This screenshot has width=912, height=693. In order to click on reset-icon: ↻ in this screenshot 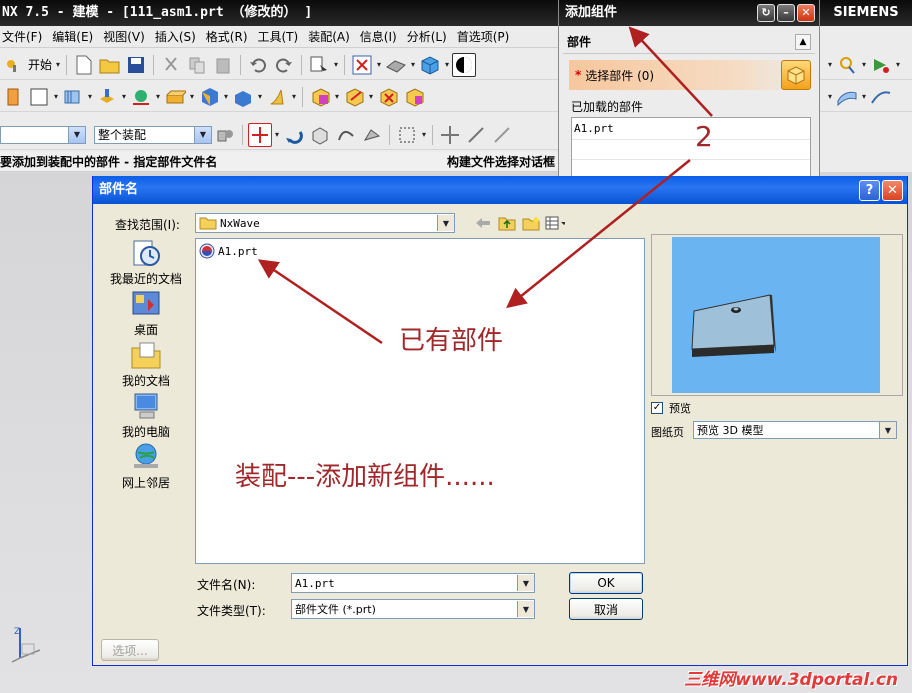, I will do `click(766, 13)`.